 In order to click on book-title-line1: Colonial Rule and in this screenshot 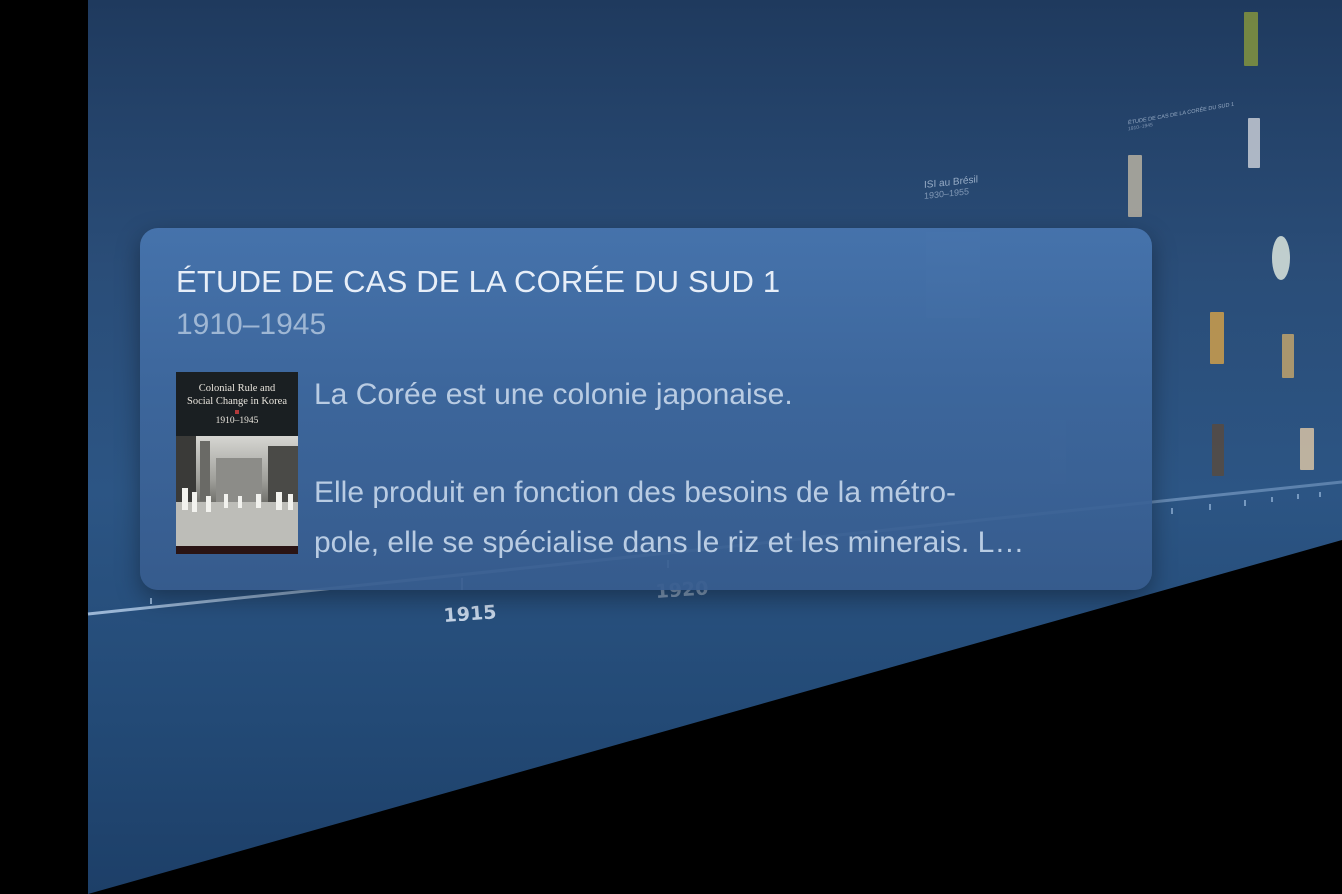, I will do `click(237, 388)`.